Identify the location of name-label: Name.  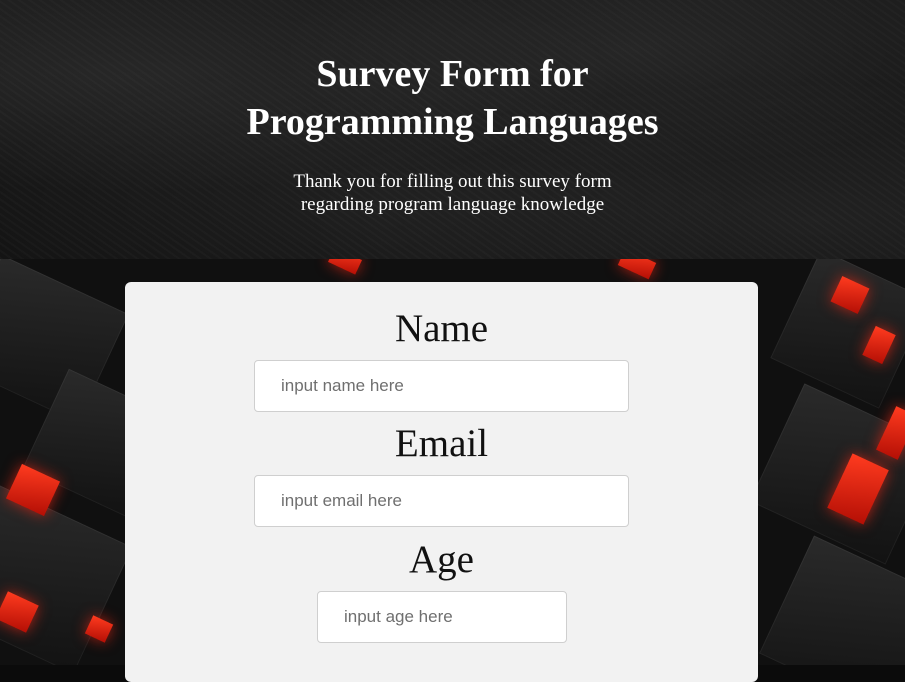
(441, 328).